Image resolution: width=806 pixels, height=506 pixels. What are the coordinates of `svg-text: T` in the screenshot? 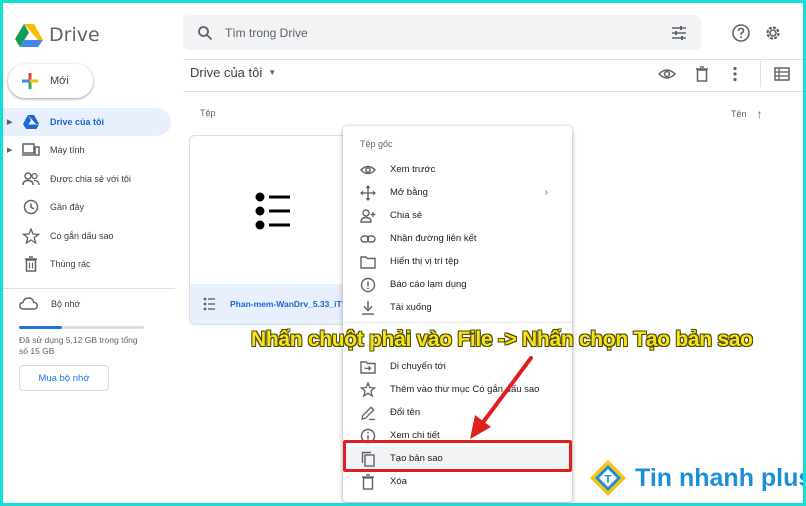 It's located at (608, 480).